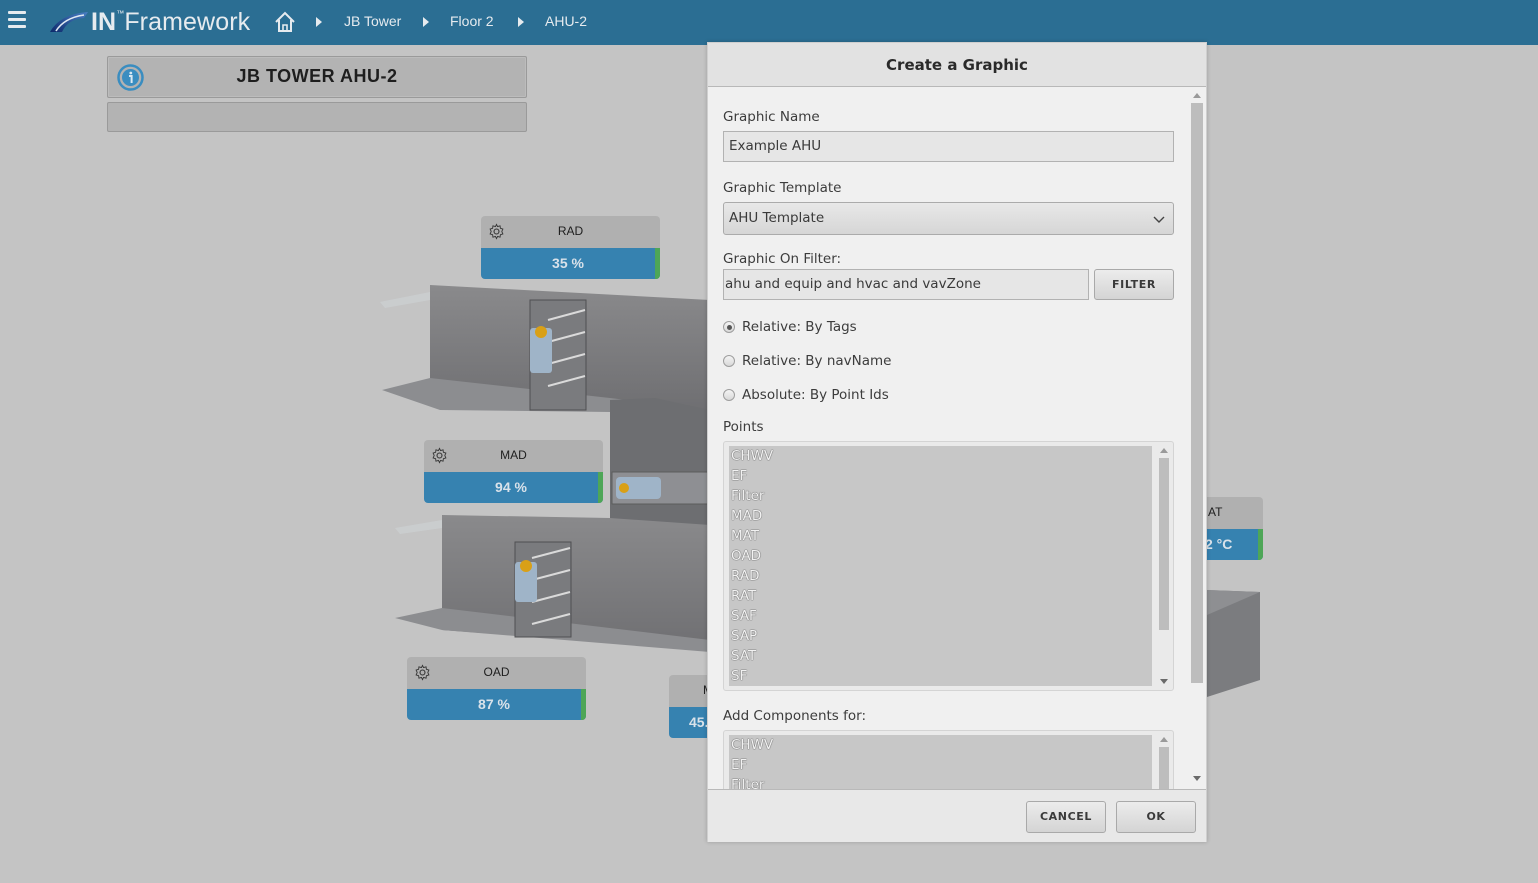  What do you see at coordinates (940, 556) in the screenshot?
I see `list-item: OAD` at bounding box center [940, 556].